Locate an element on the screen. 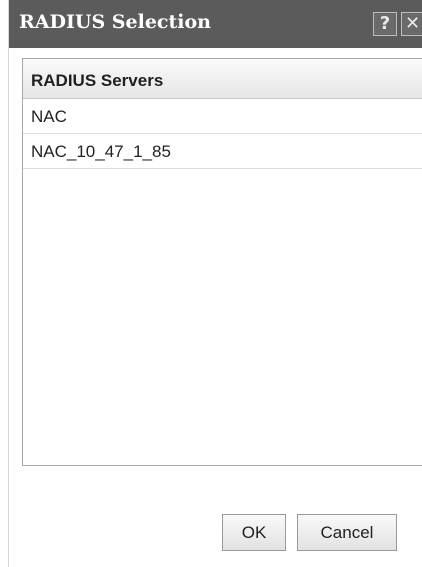  list-item: NAC is located at coordinates (222, 116).